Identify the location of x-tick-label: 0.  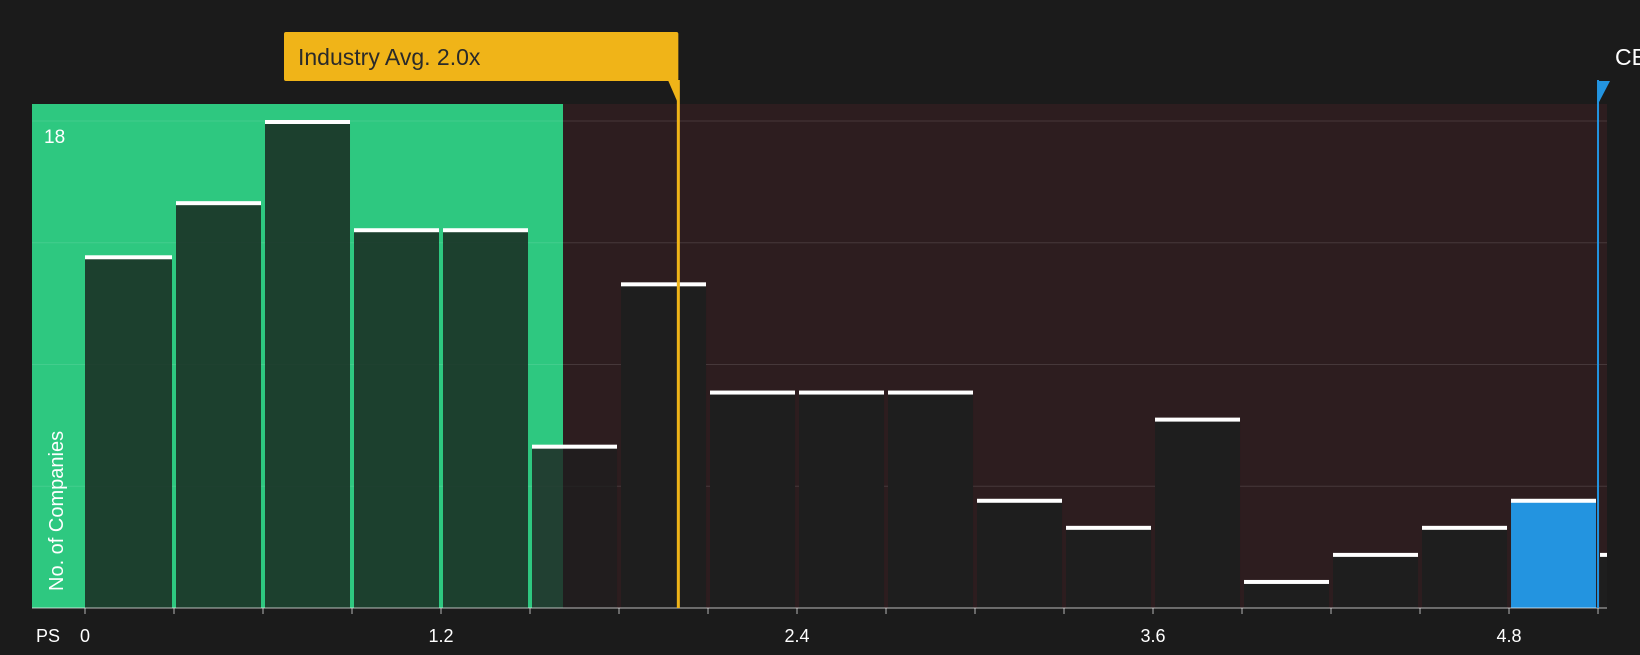
(85, 636).